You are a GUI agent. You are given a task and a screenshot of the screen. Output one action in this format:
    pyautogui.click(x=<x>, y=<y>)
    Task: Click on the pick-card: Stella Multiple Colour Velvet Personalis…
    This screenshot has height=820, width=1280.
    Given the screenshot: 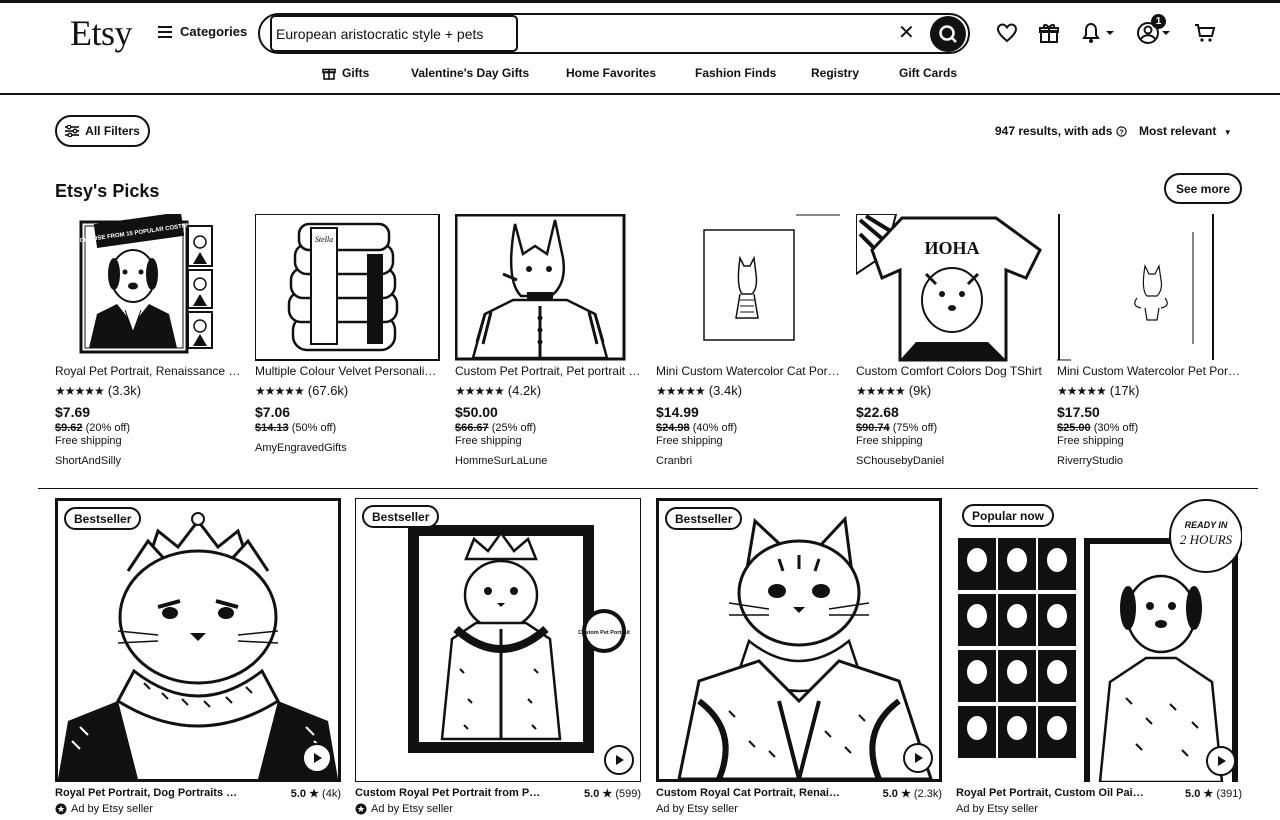 What is the action you would take?
    pyautogui.click(x=348, y=334)
    